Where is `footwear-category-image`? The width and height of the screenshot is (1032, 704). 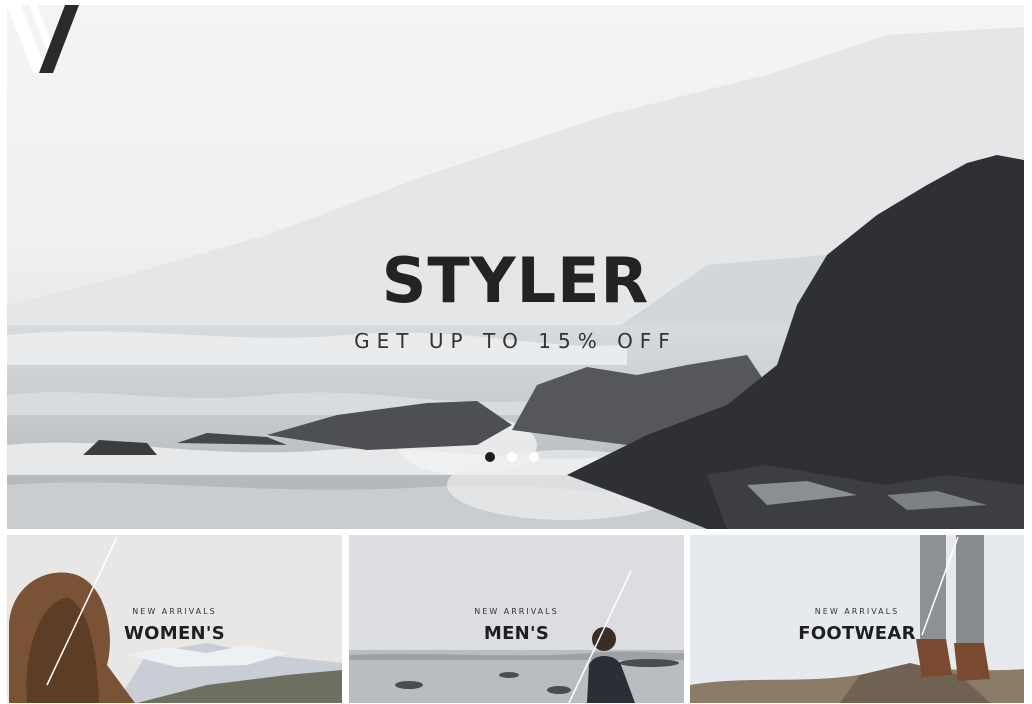 footwear-category-image is located at coordinates (857, 619).